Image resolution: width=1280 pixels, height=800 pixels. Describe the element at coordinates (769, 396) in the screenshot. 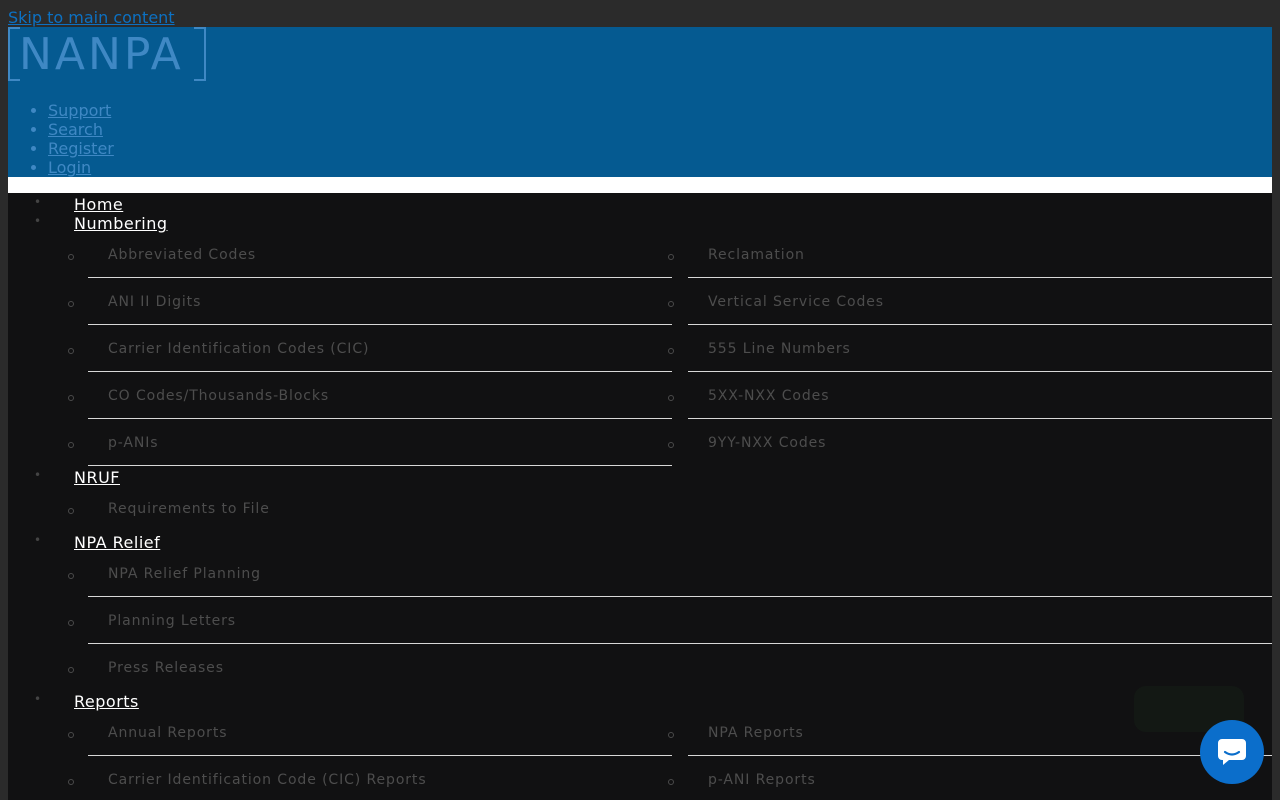

I see `submenu-label: 5XX-NXX Codes` at that location.